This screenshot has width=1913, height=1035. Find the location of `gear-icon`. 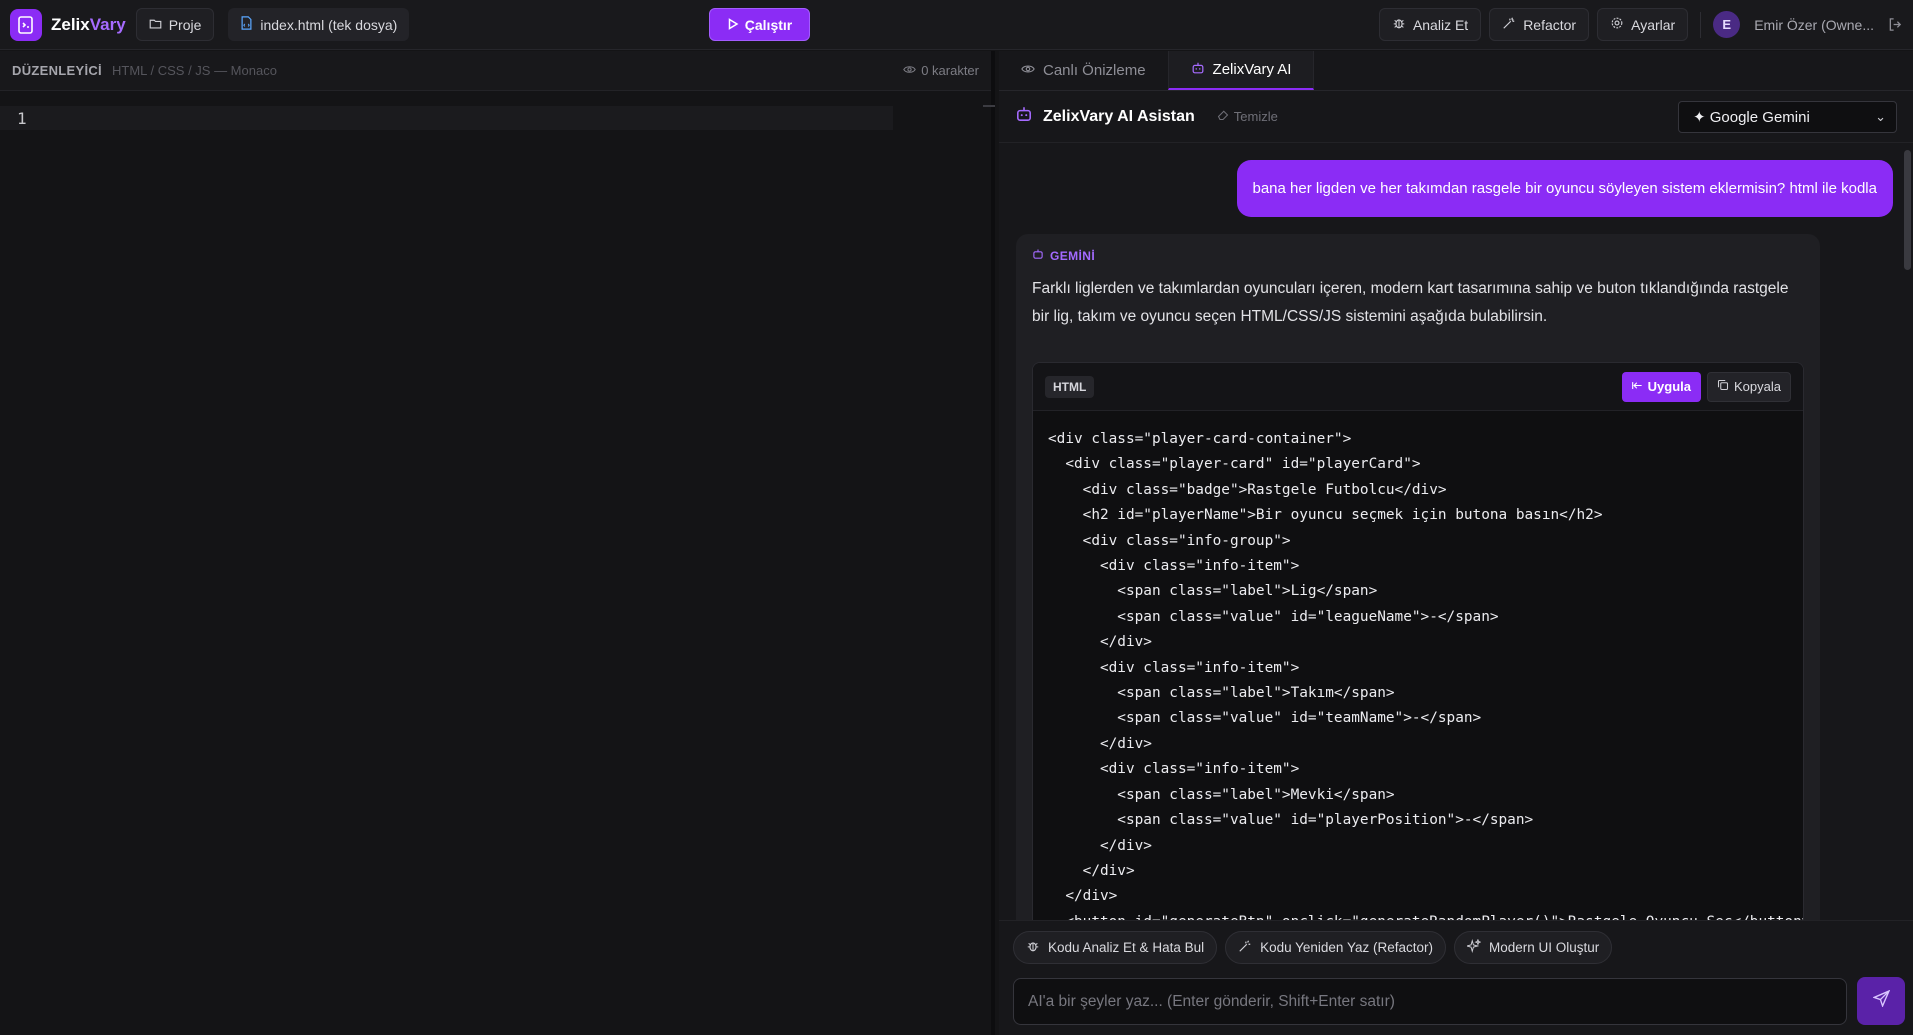

gear-icon is located at coordinates (1617, 24).